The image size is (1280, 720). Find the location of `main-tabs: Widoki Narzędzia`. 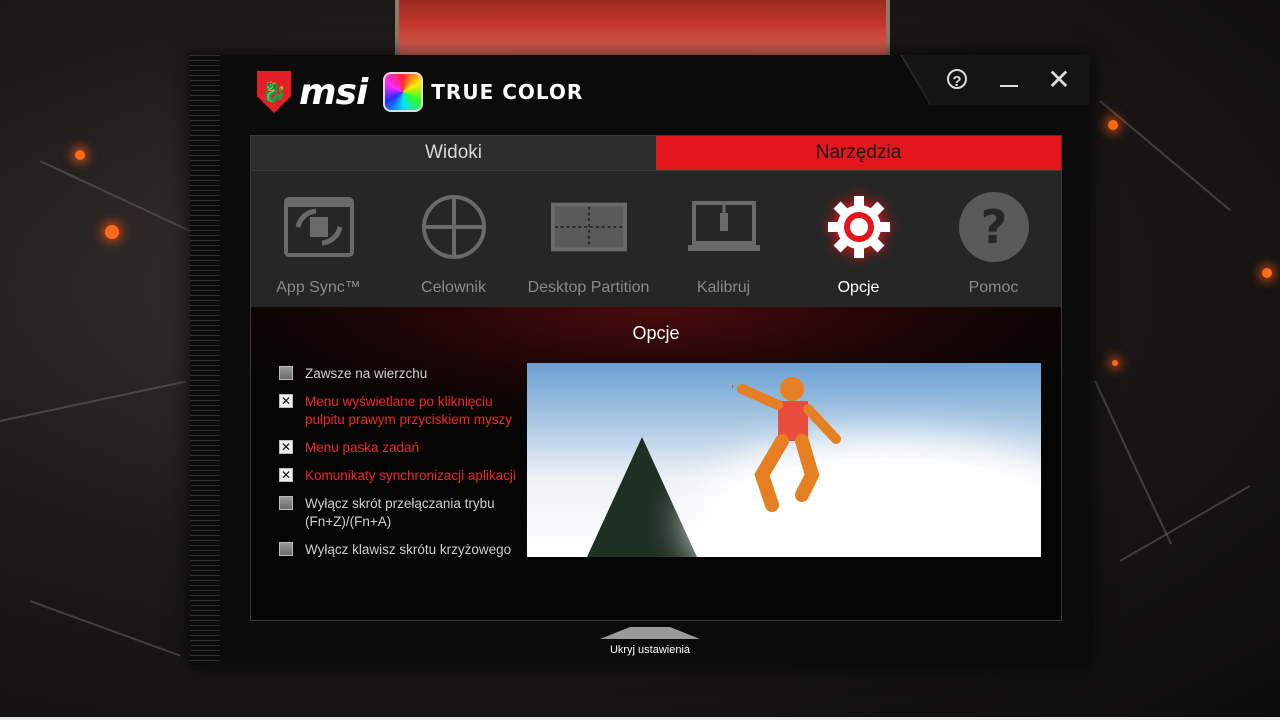

main-tabs: Widoki Narzędzia is located at coordinates (656, 153).